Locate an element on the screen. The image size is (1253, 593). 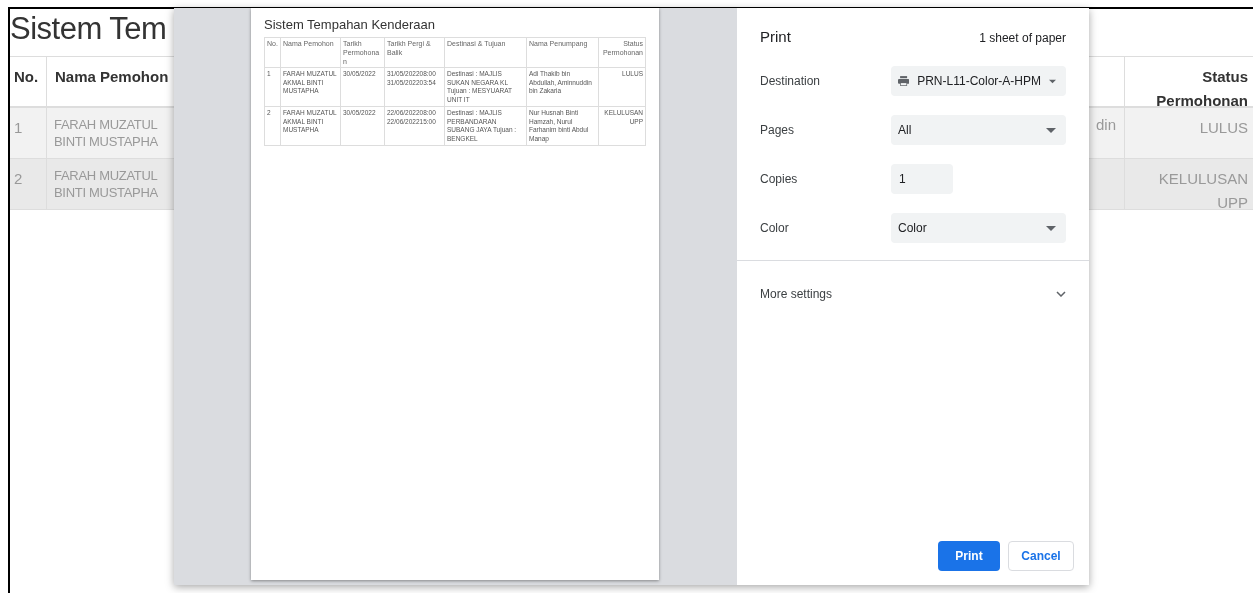
page-title: Sistem Tem is located at coordinates (88, 29).